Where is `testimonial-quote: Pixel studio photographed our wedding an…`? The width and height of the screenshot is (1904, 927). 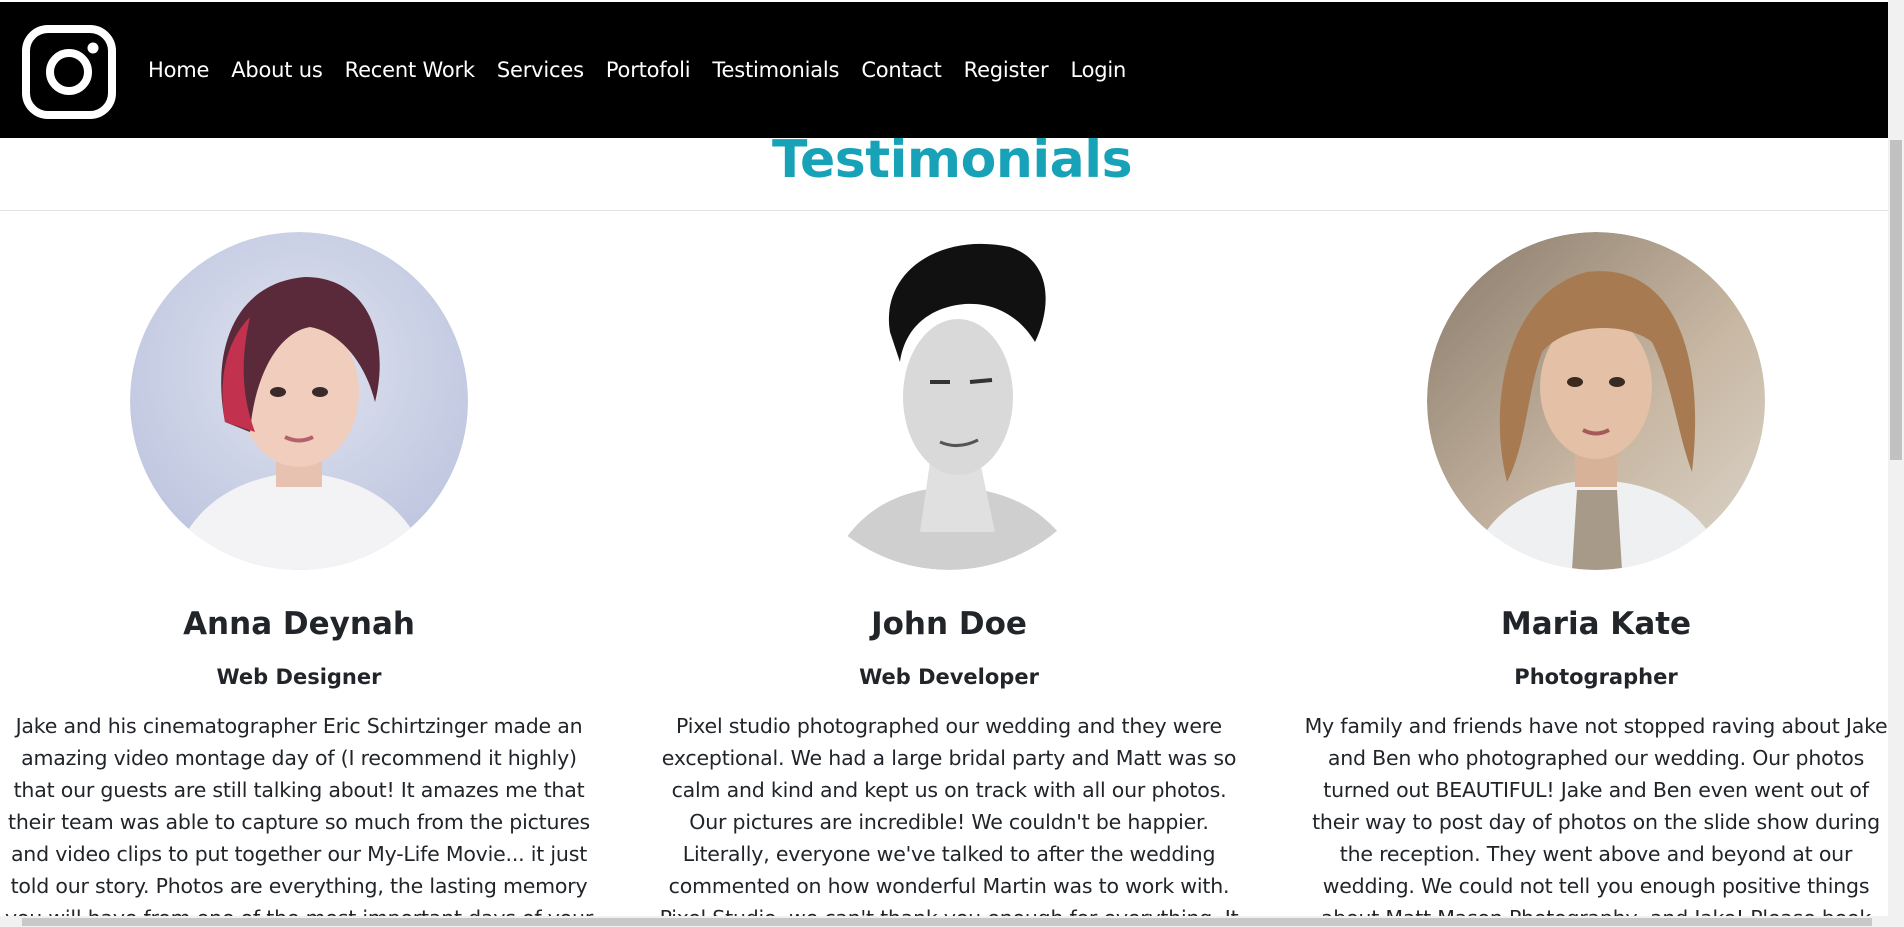
testimonial-quote: Pixel studio photographed our wedding an… is located at coordinates (949, 820).